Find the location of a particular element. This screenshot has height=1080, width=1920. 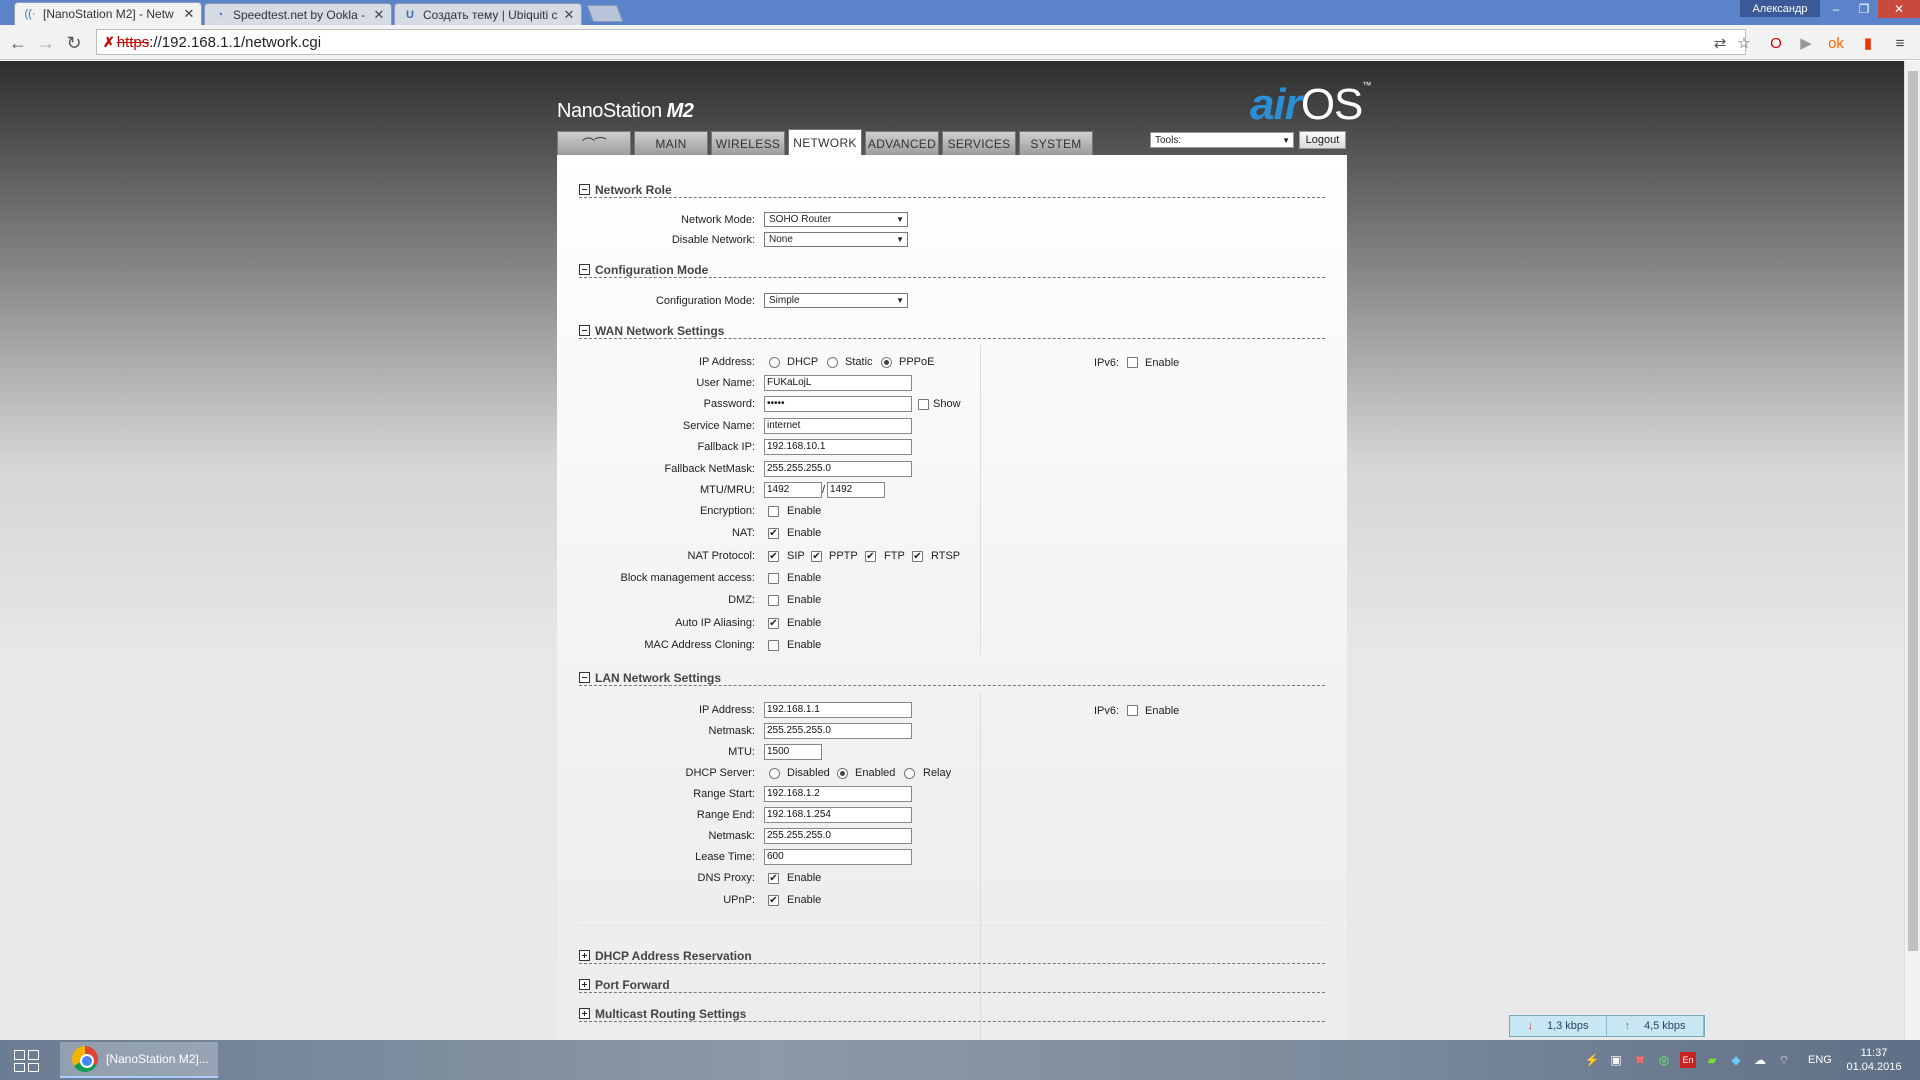

opera-icon: O is located at coordinates (1776, 43).